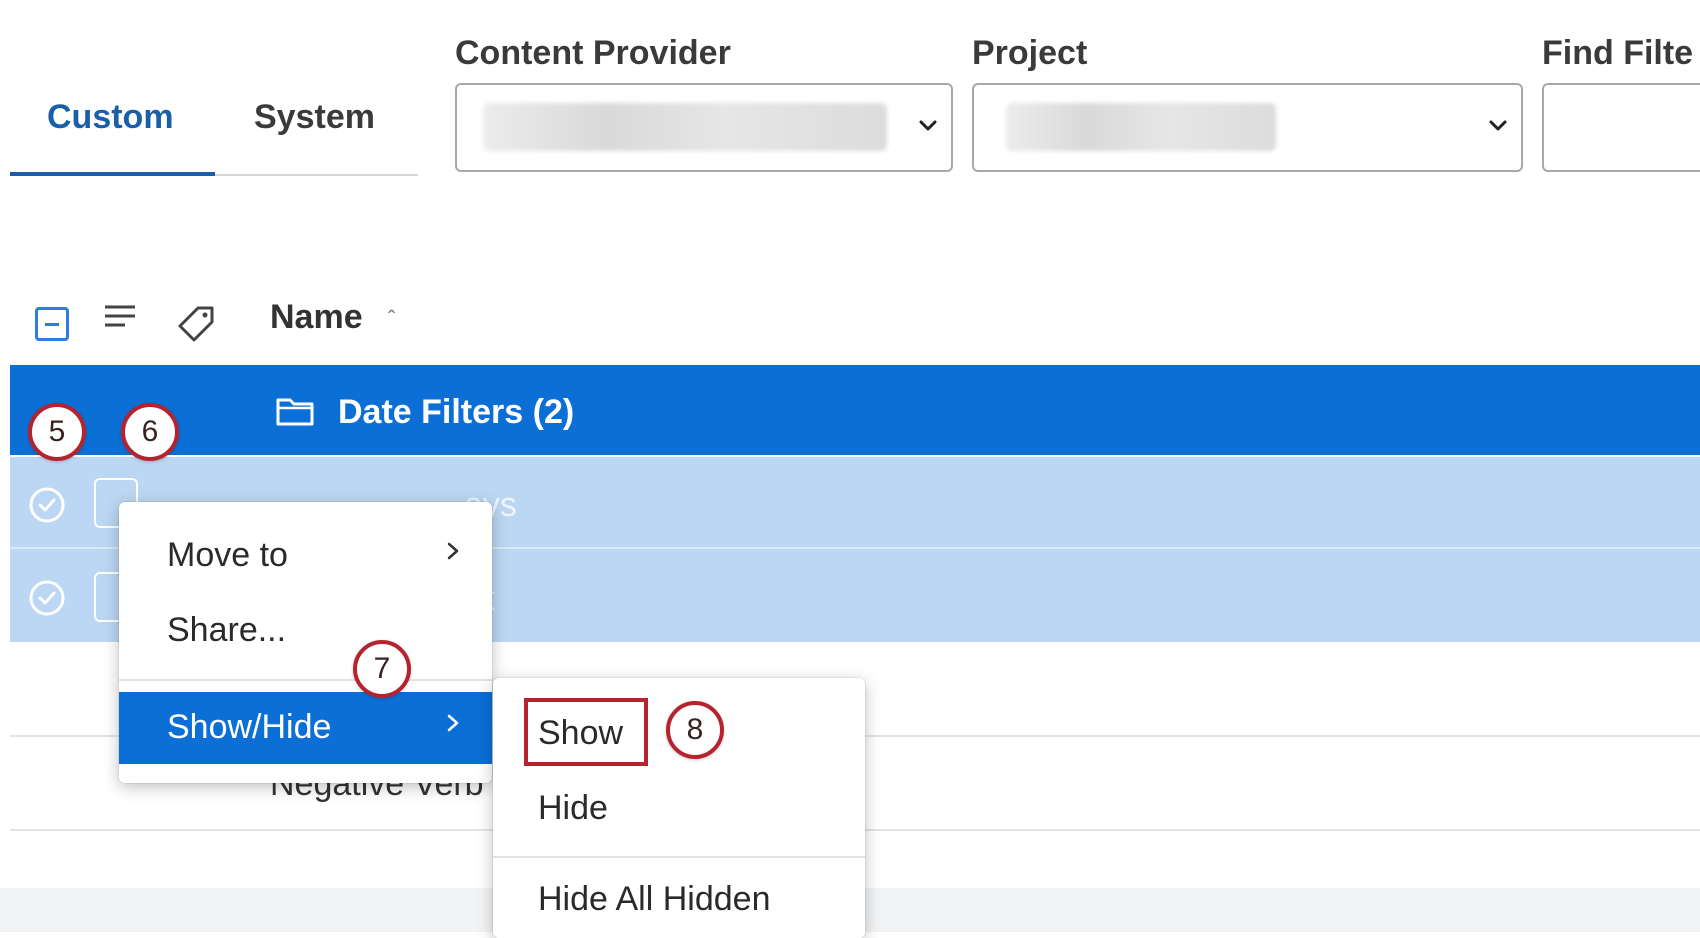 Image resolution: width=1700 pixels, height=938 pixels. What do you see at coordinates (593, 53) in the screenshot?
I see `content-provider-label: Content Provider` at bounding box center [593, 53].